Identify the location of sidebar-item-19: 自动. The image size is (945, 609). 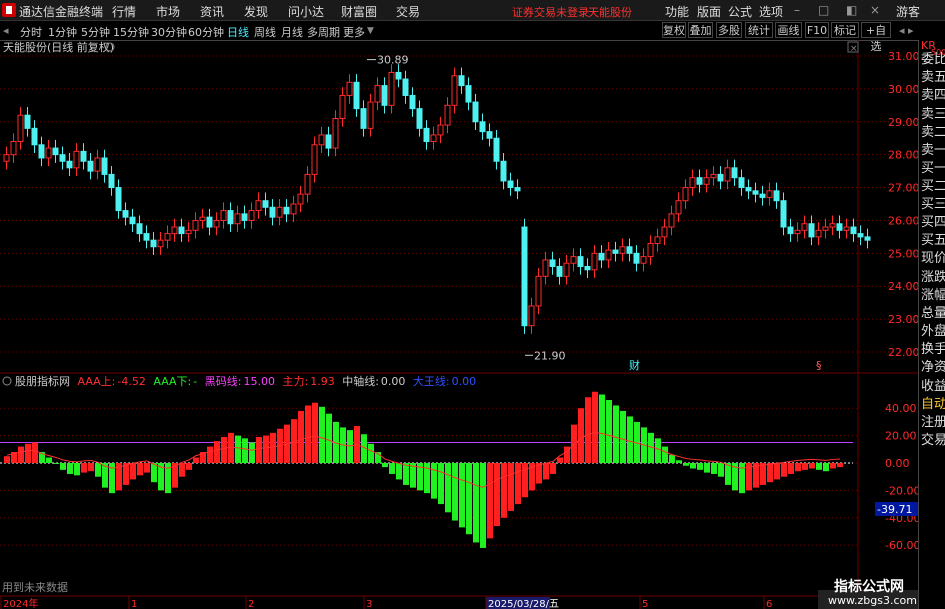
(933, 402).